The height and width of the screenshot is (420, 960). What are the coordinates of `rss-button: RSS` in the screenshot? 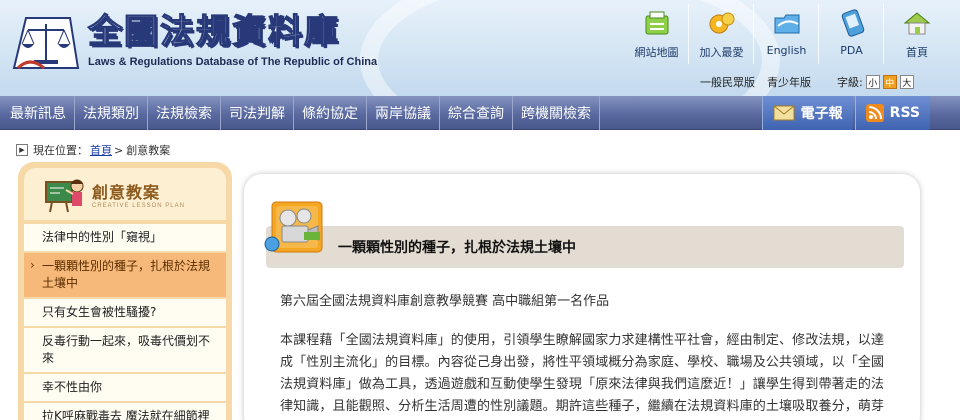 It's located at (892, 113).